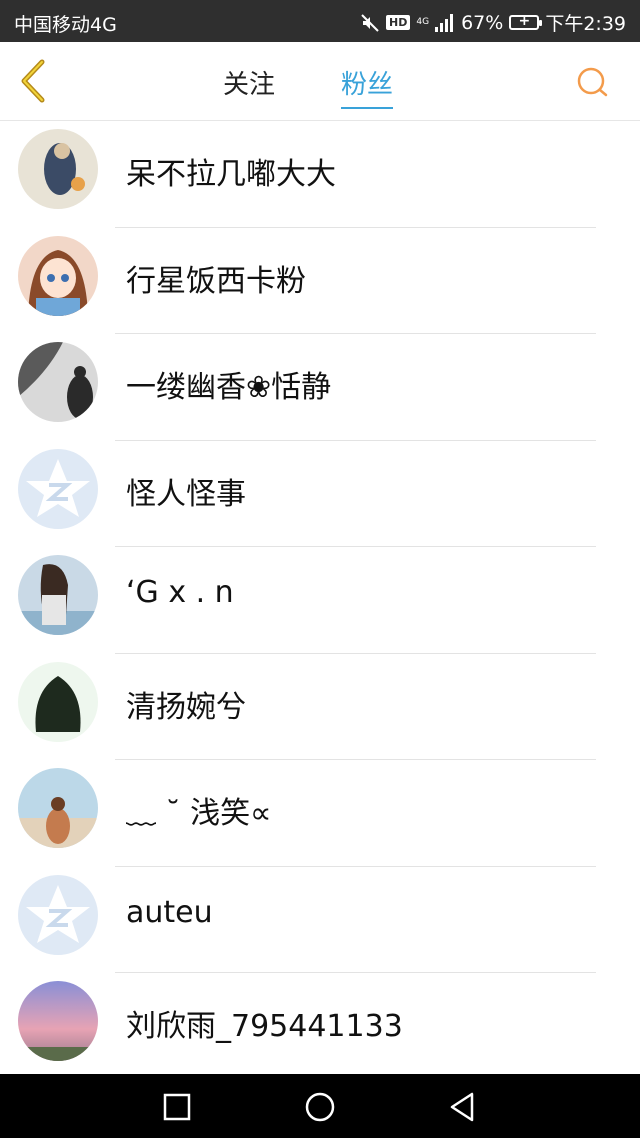  I want to click on battery-icon: +, so click(526, 21).